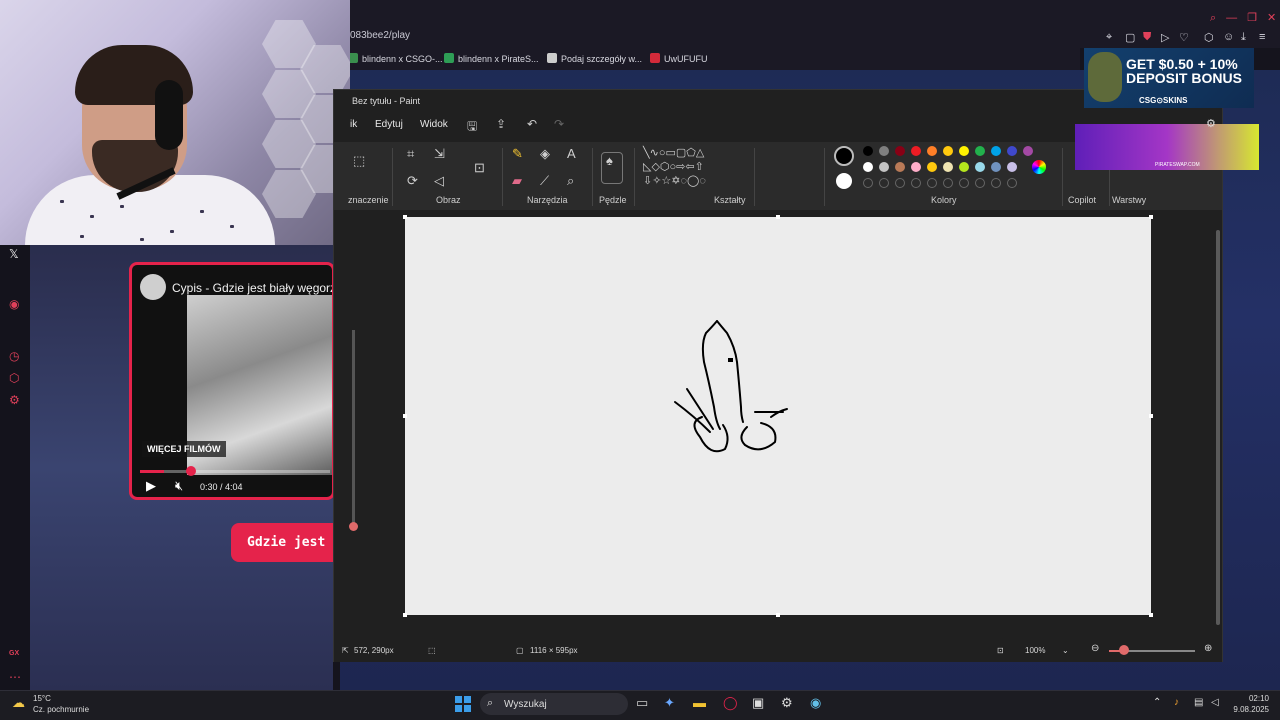 Image resolution: width=1280 pixels, height=720 pixels. What do you see at coordinates (1208, 648) in the screenshot?
I see `zoom-in-icon: ⊕` at bounding box center [1208, 648].